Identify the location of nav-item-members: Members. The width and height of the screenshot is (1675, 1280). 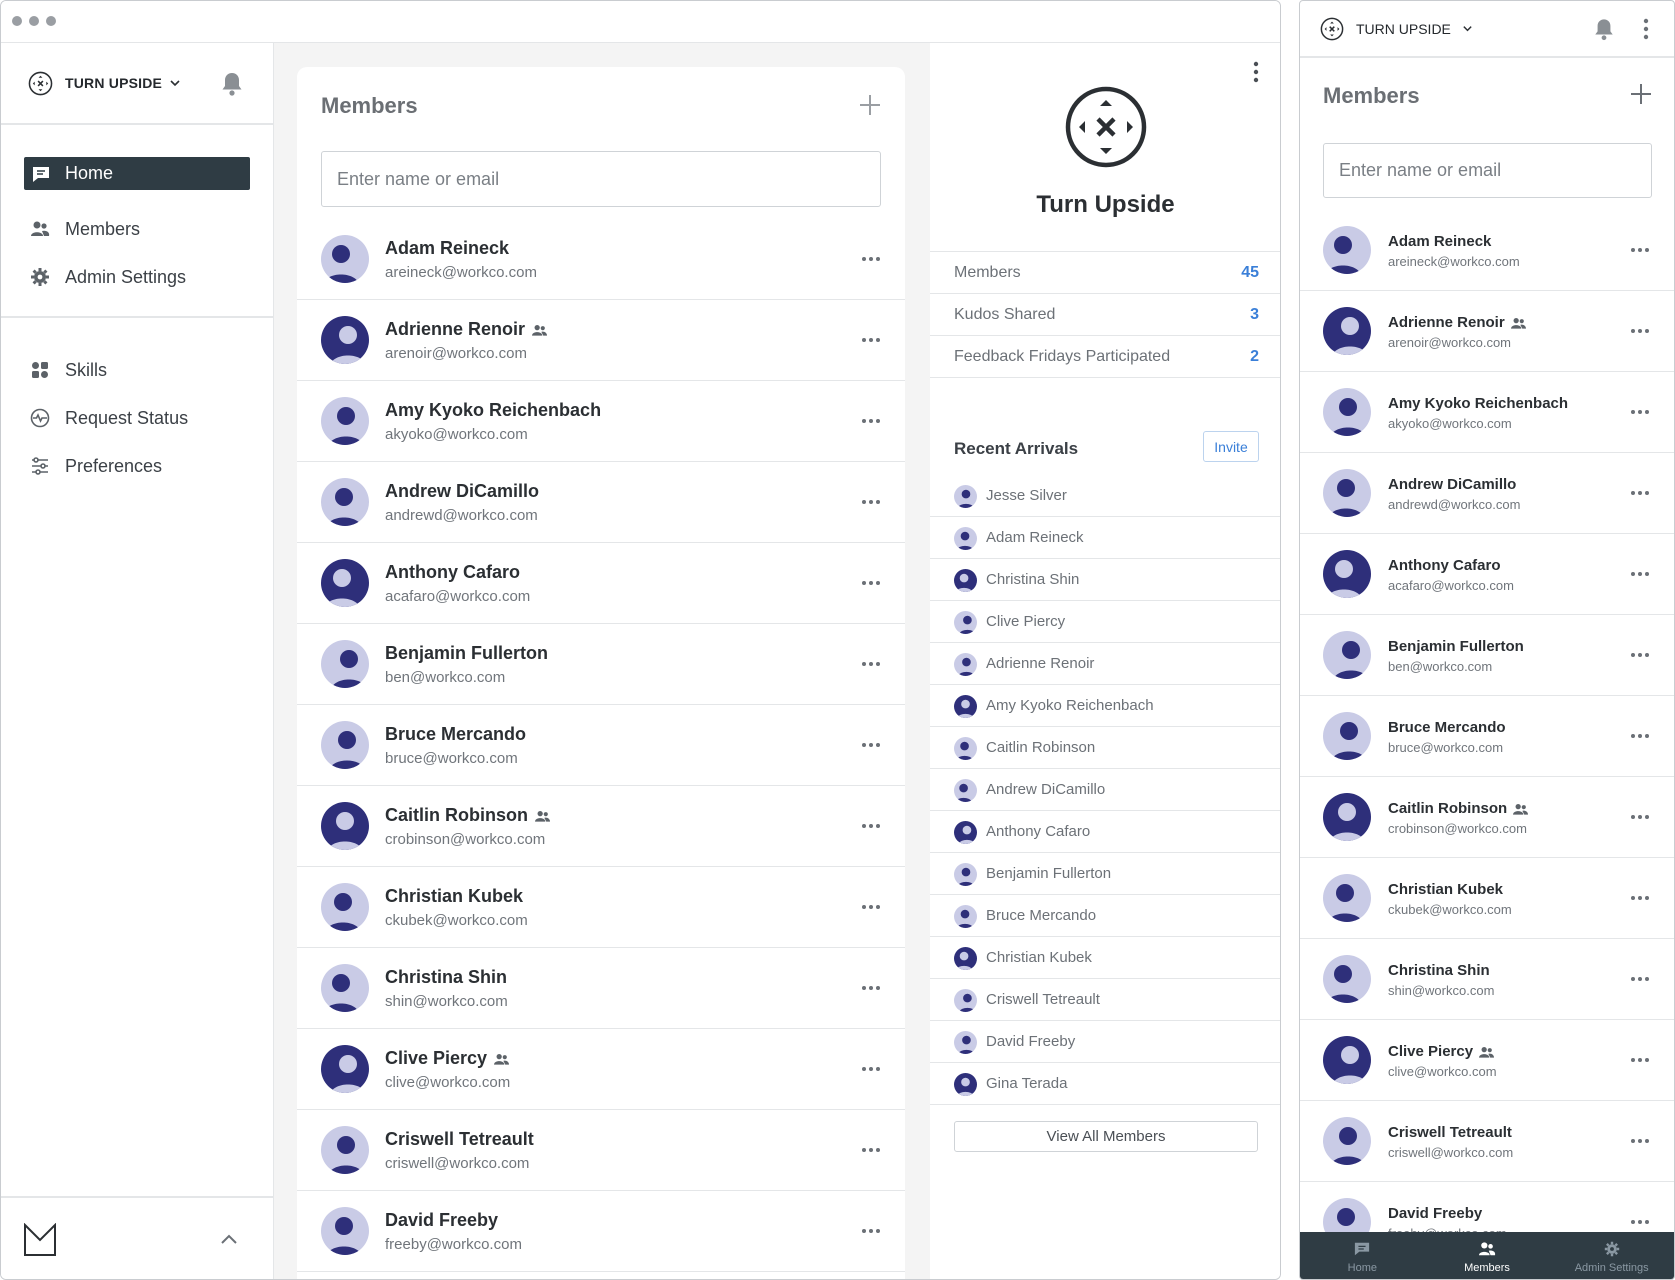
(137, 229).